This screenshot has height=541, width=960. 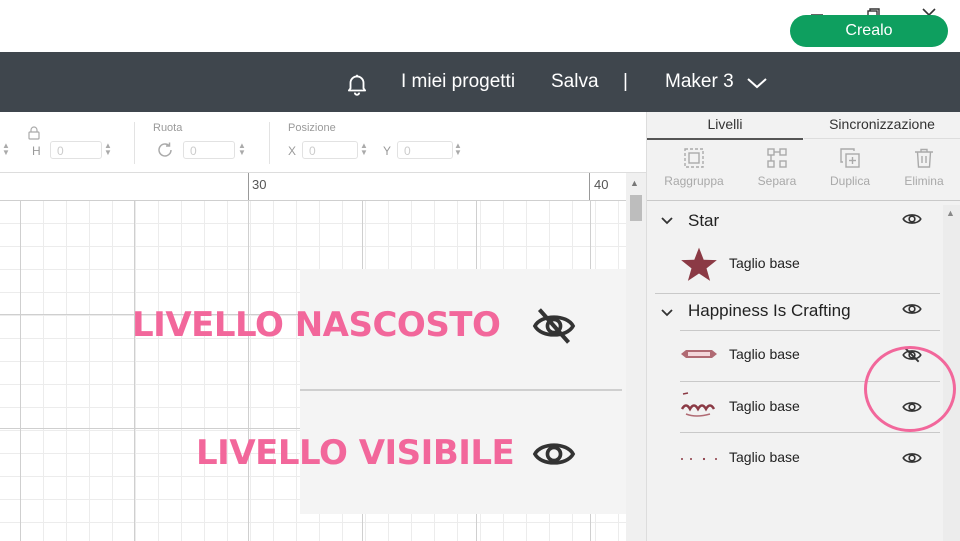 I want to click on ungroup-label: Separa, so click(x=777, y=181).